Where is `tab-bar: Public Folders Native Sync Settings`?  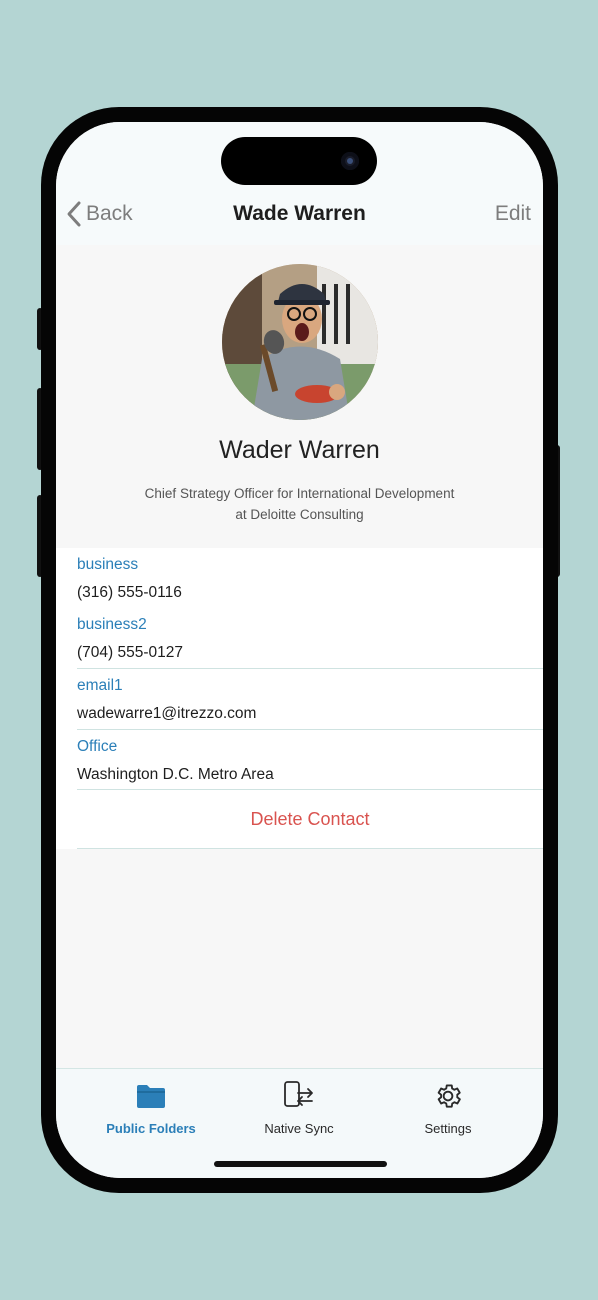 tab-bar: Public Folders Native Sync Settings is located at coordinates (299, 1123).